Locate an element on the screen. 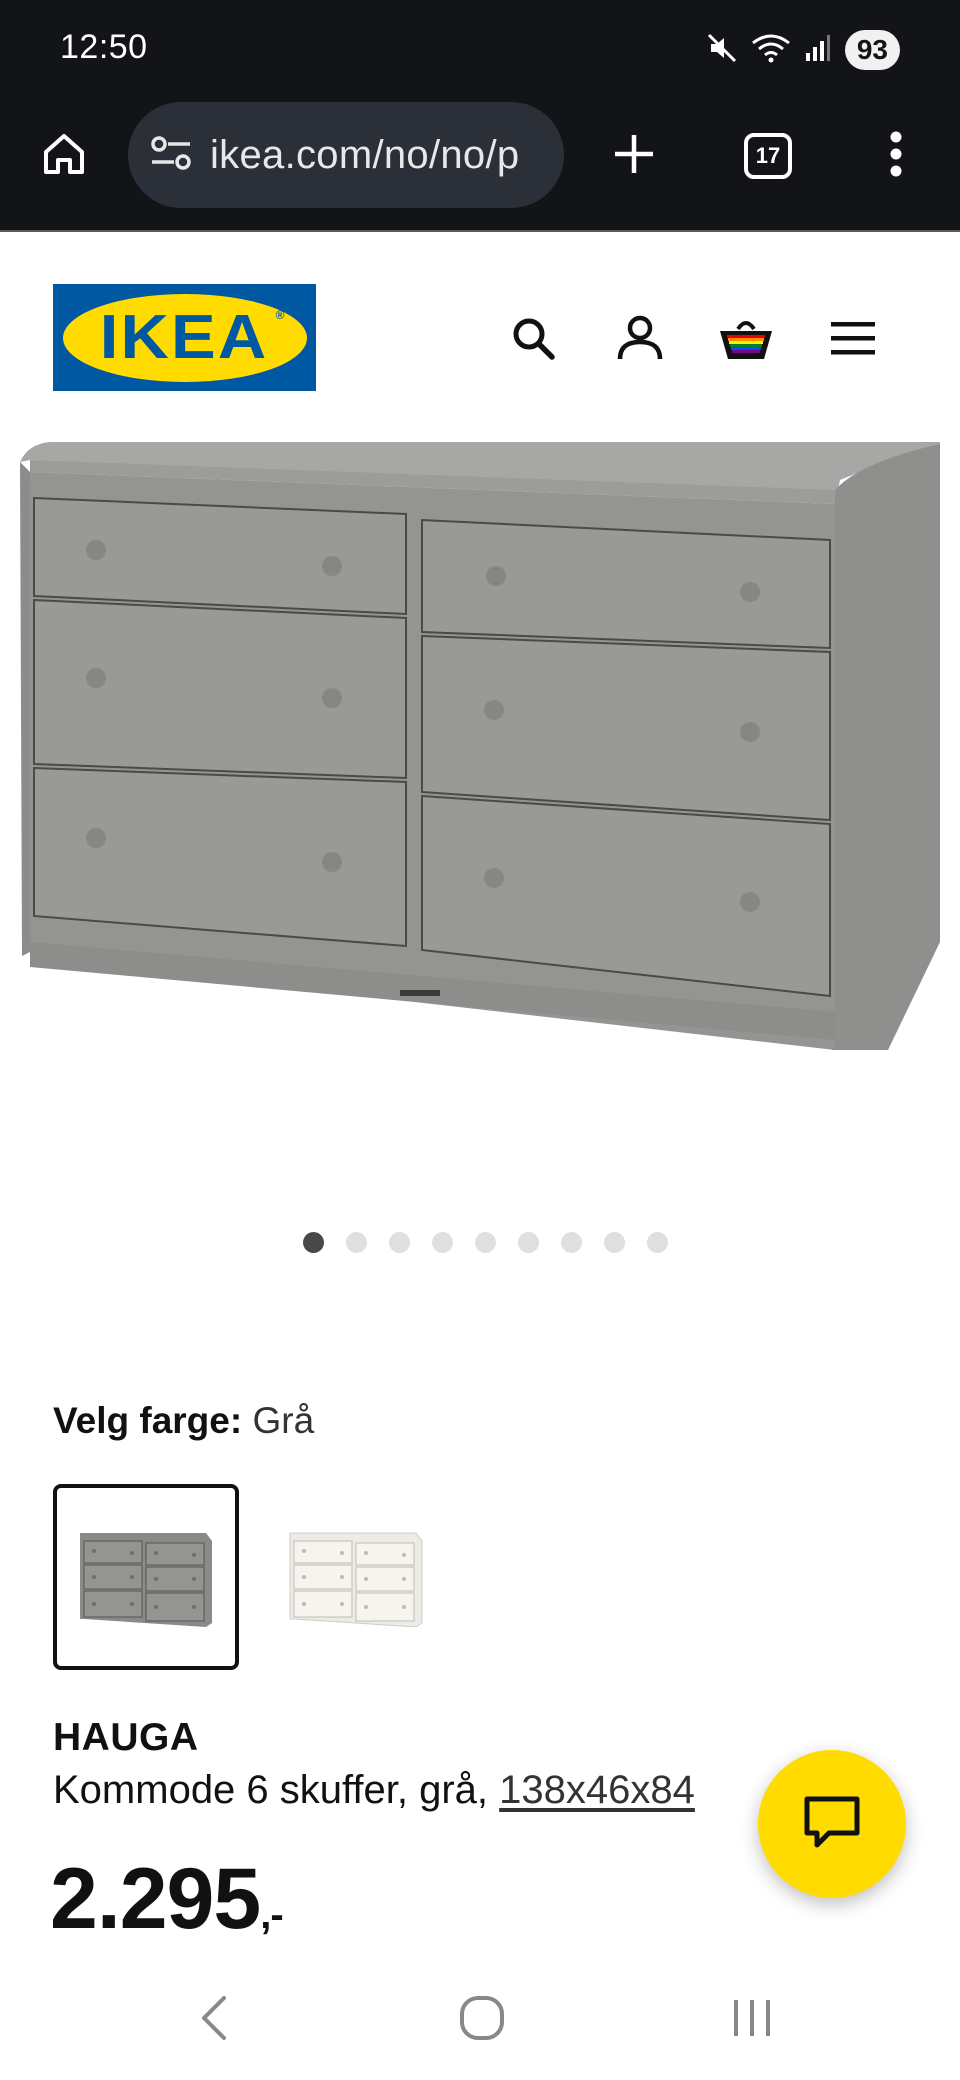  basket-button is located at coordinates (746, 340).